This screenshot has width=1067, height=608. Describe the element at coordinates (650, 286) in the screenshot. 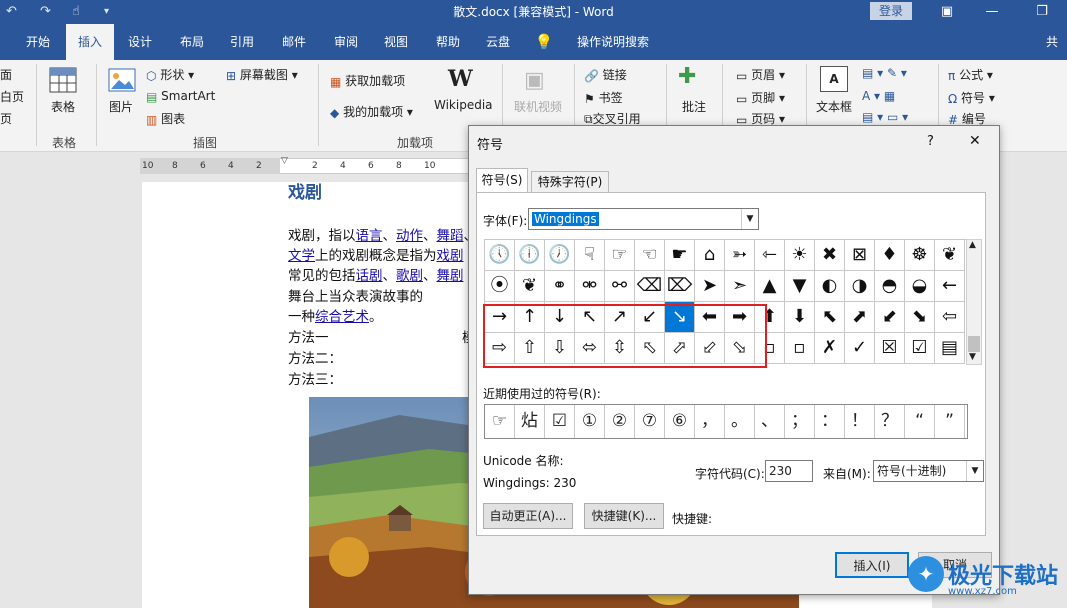

I see `symbol-cell: ⌫` at that location.